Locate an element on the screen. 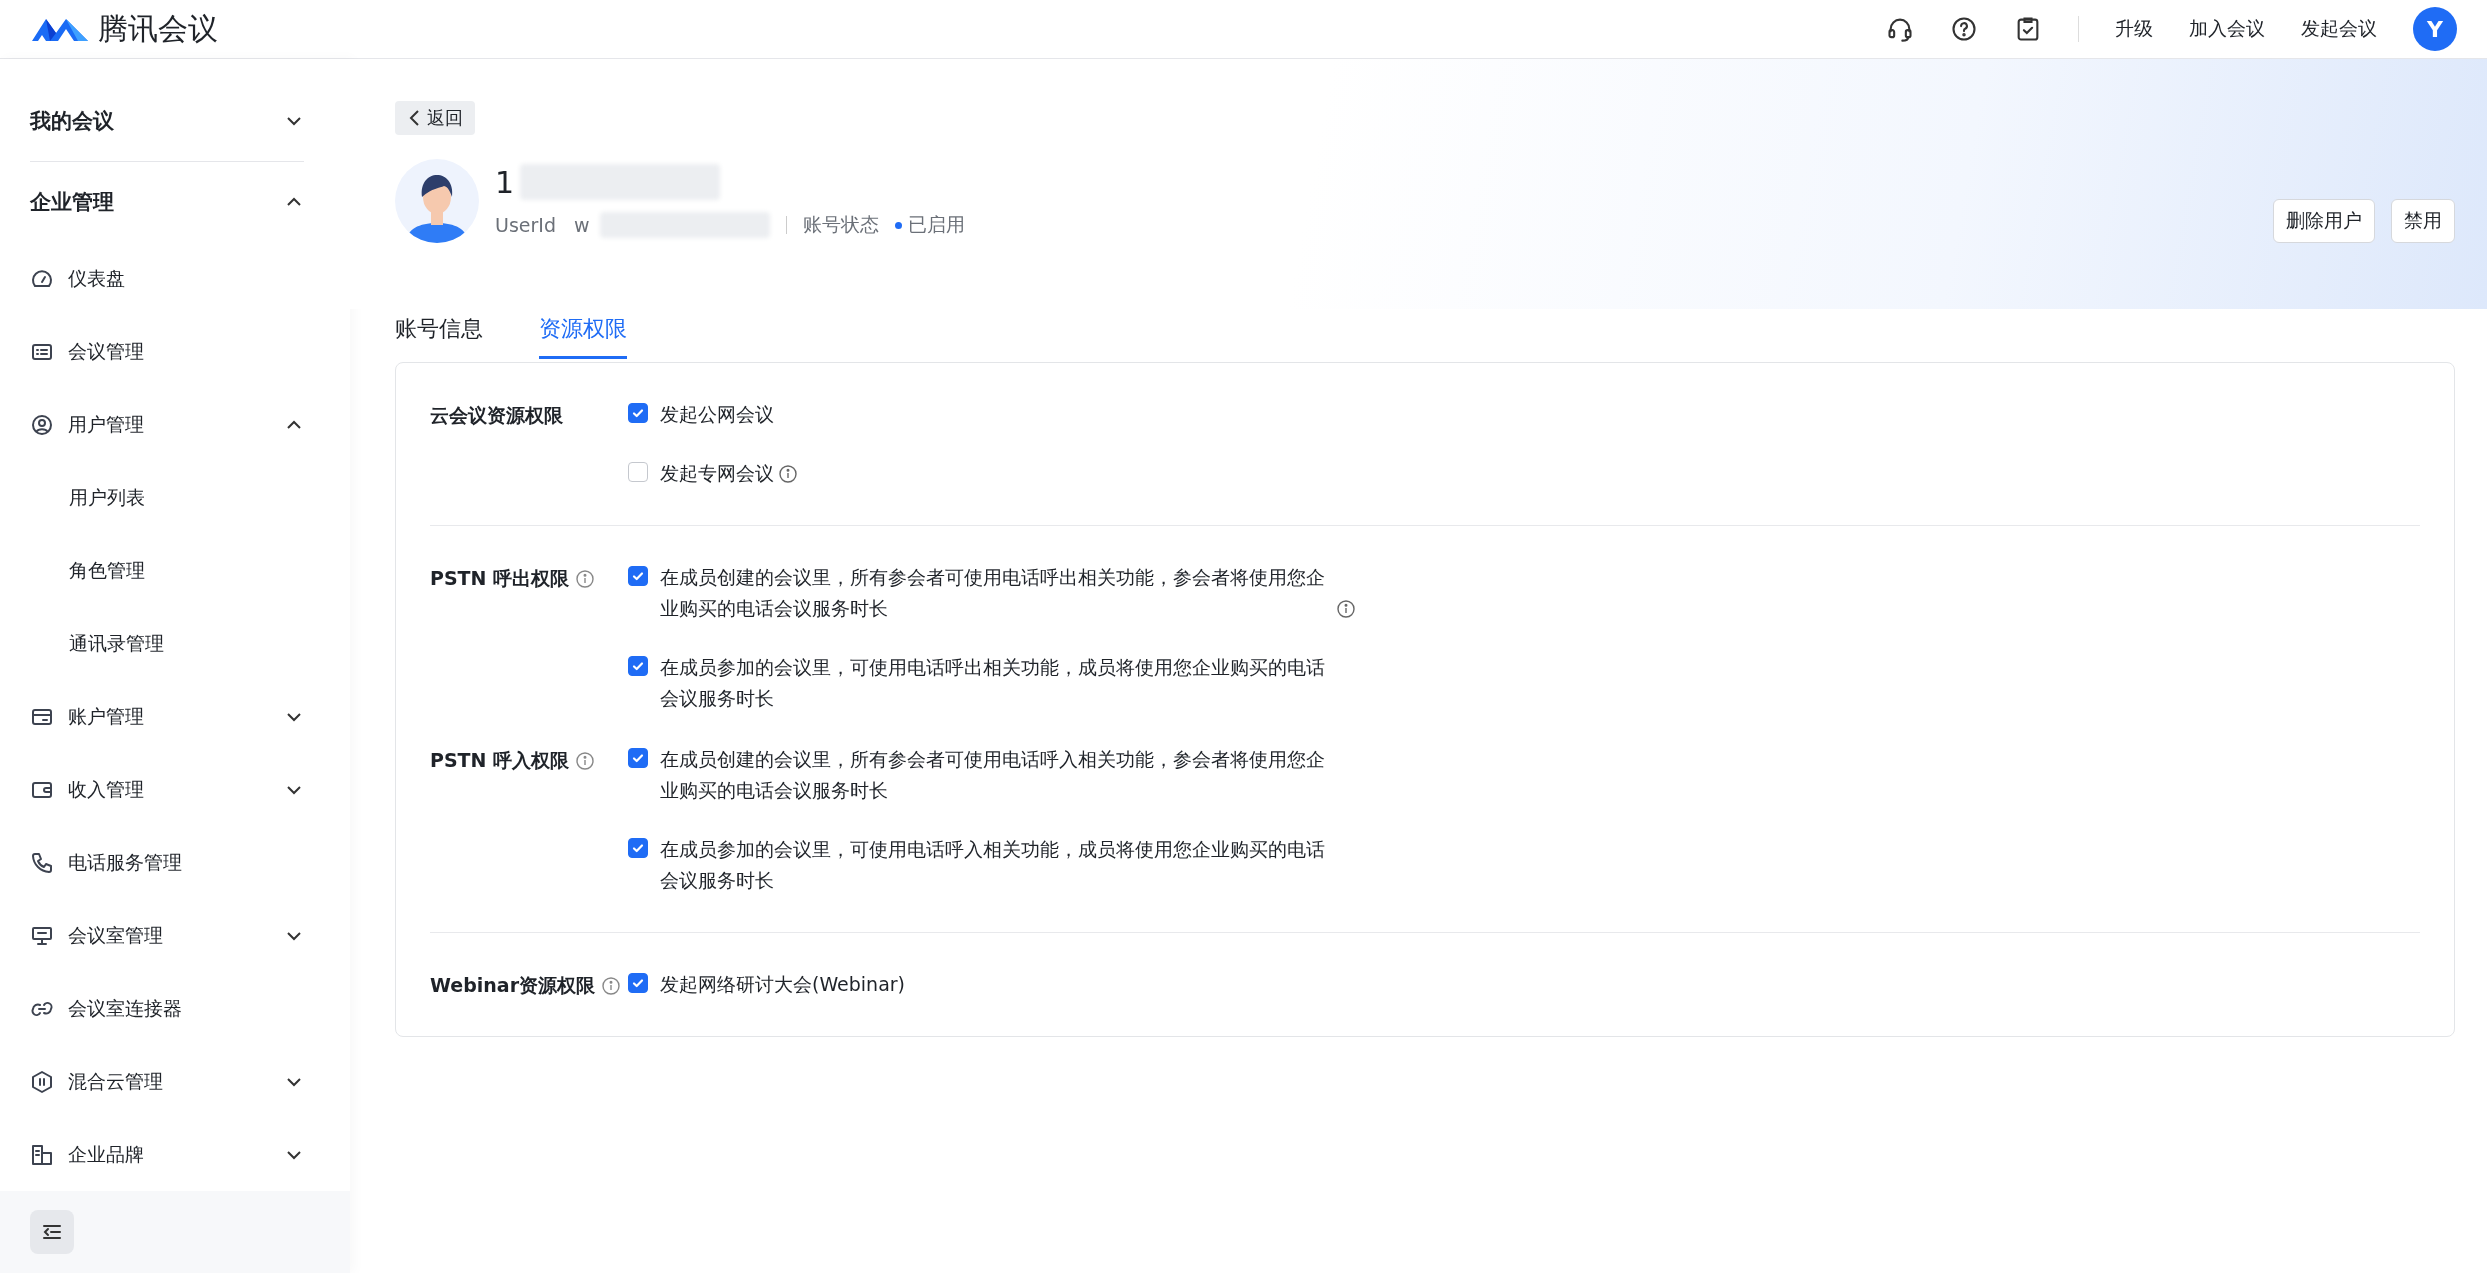 The height and width of the screenshot is (1273, 2487). header-link: 加入会议 is located at coordinates (2227, 29).